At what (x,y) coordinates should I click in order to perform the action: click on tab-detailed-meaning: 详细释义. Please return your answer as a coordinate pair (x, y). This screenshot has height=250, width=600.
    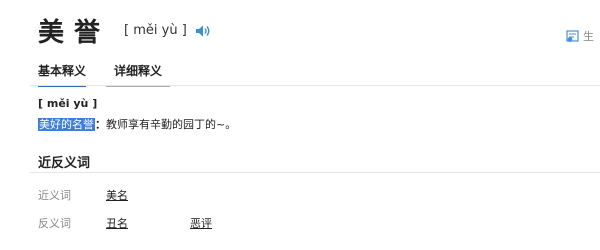
    Looking at the image, I should click on (138, 72).